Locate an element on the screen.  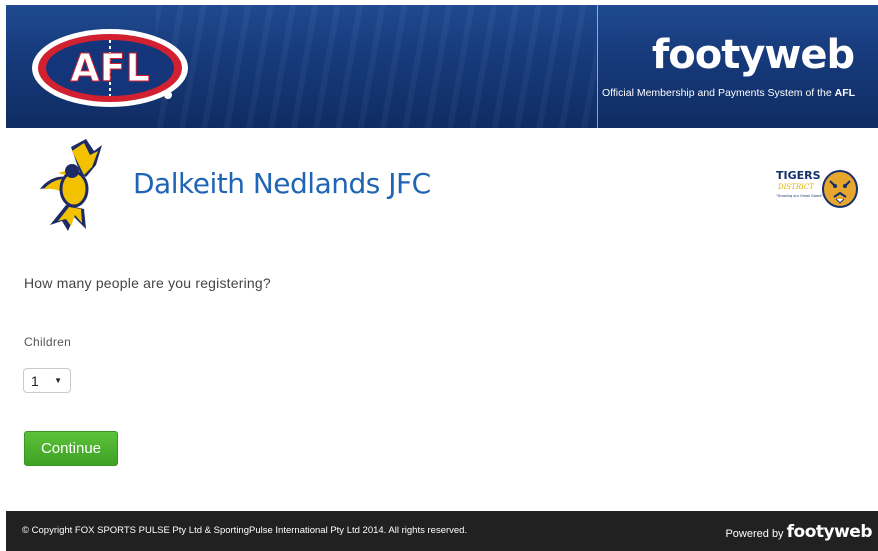
afl-logo: AFL is located at coordinates (110, 68).